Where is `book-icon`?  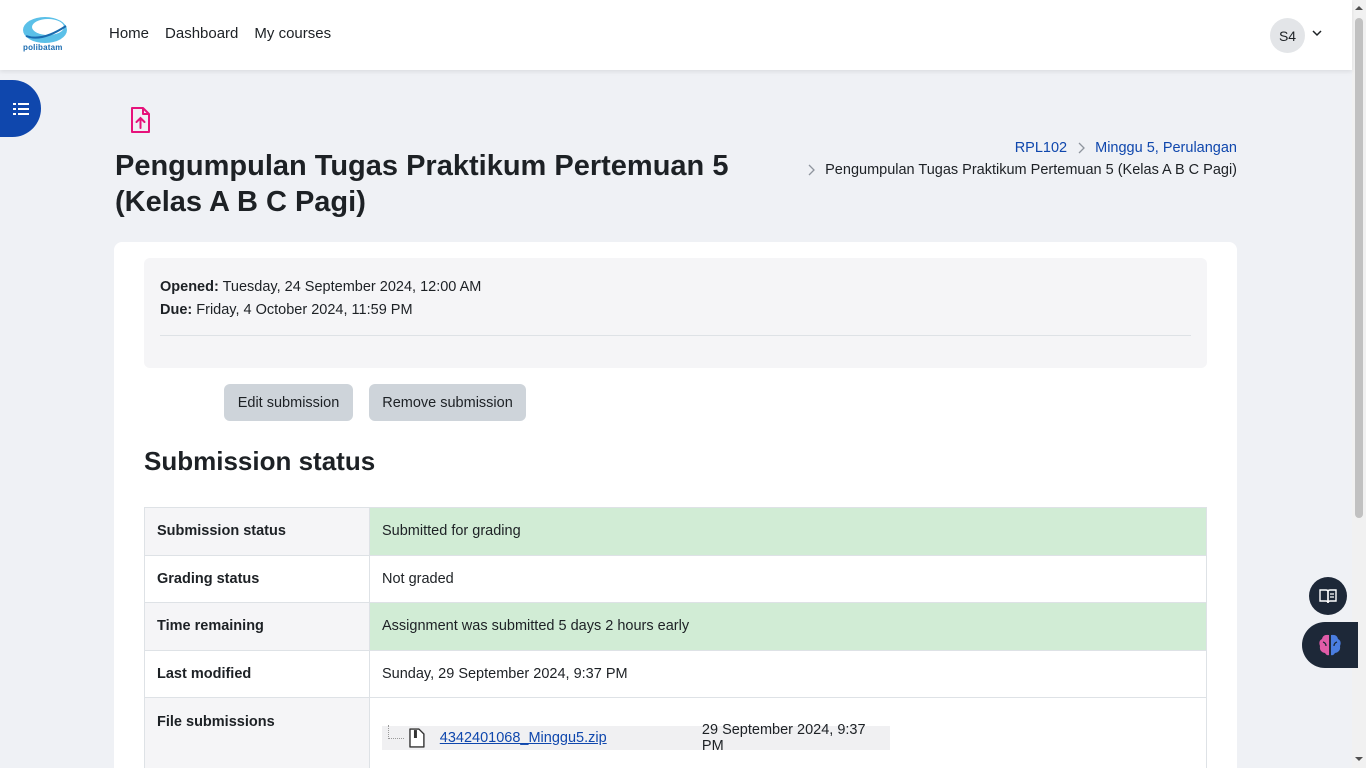 book-icon is located at coordinates (1328, 596).